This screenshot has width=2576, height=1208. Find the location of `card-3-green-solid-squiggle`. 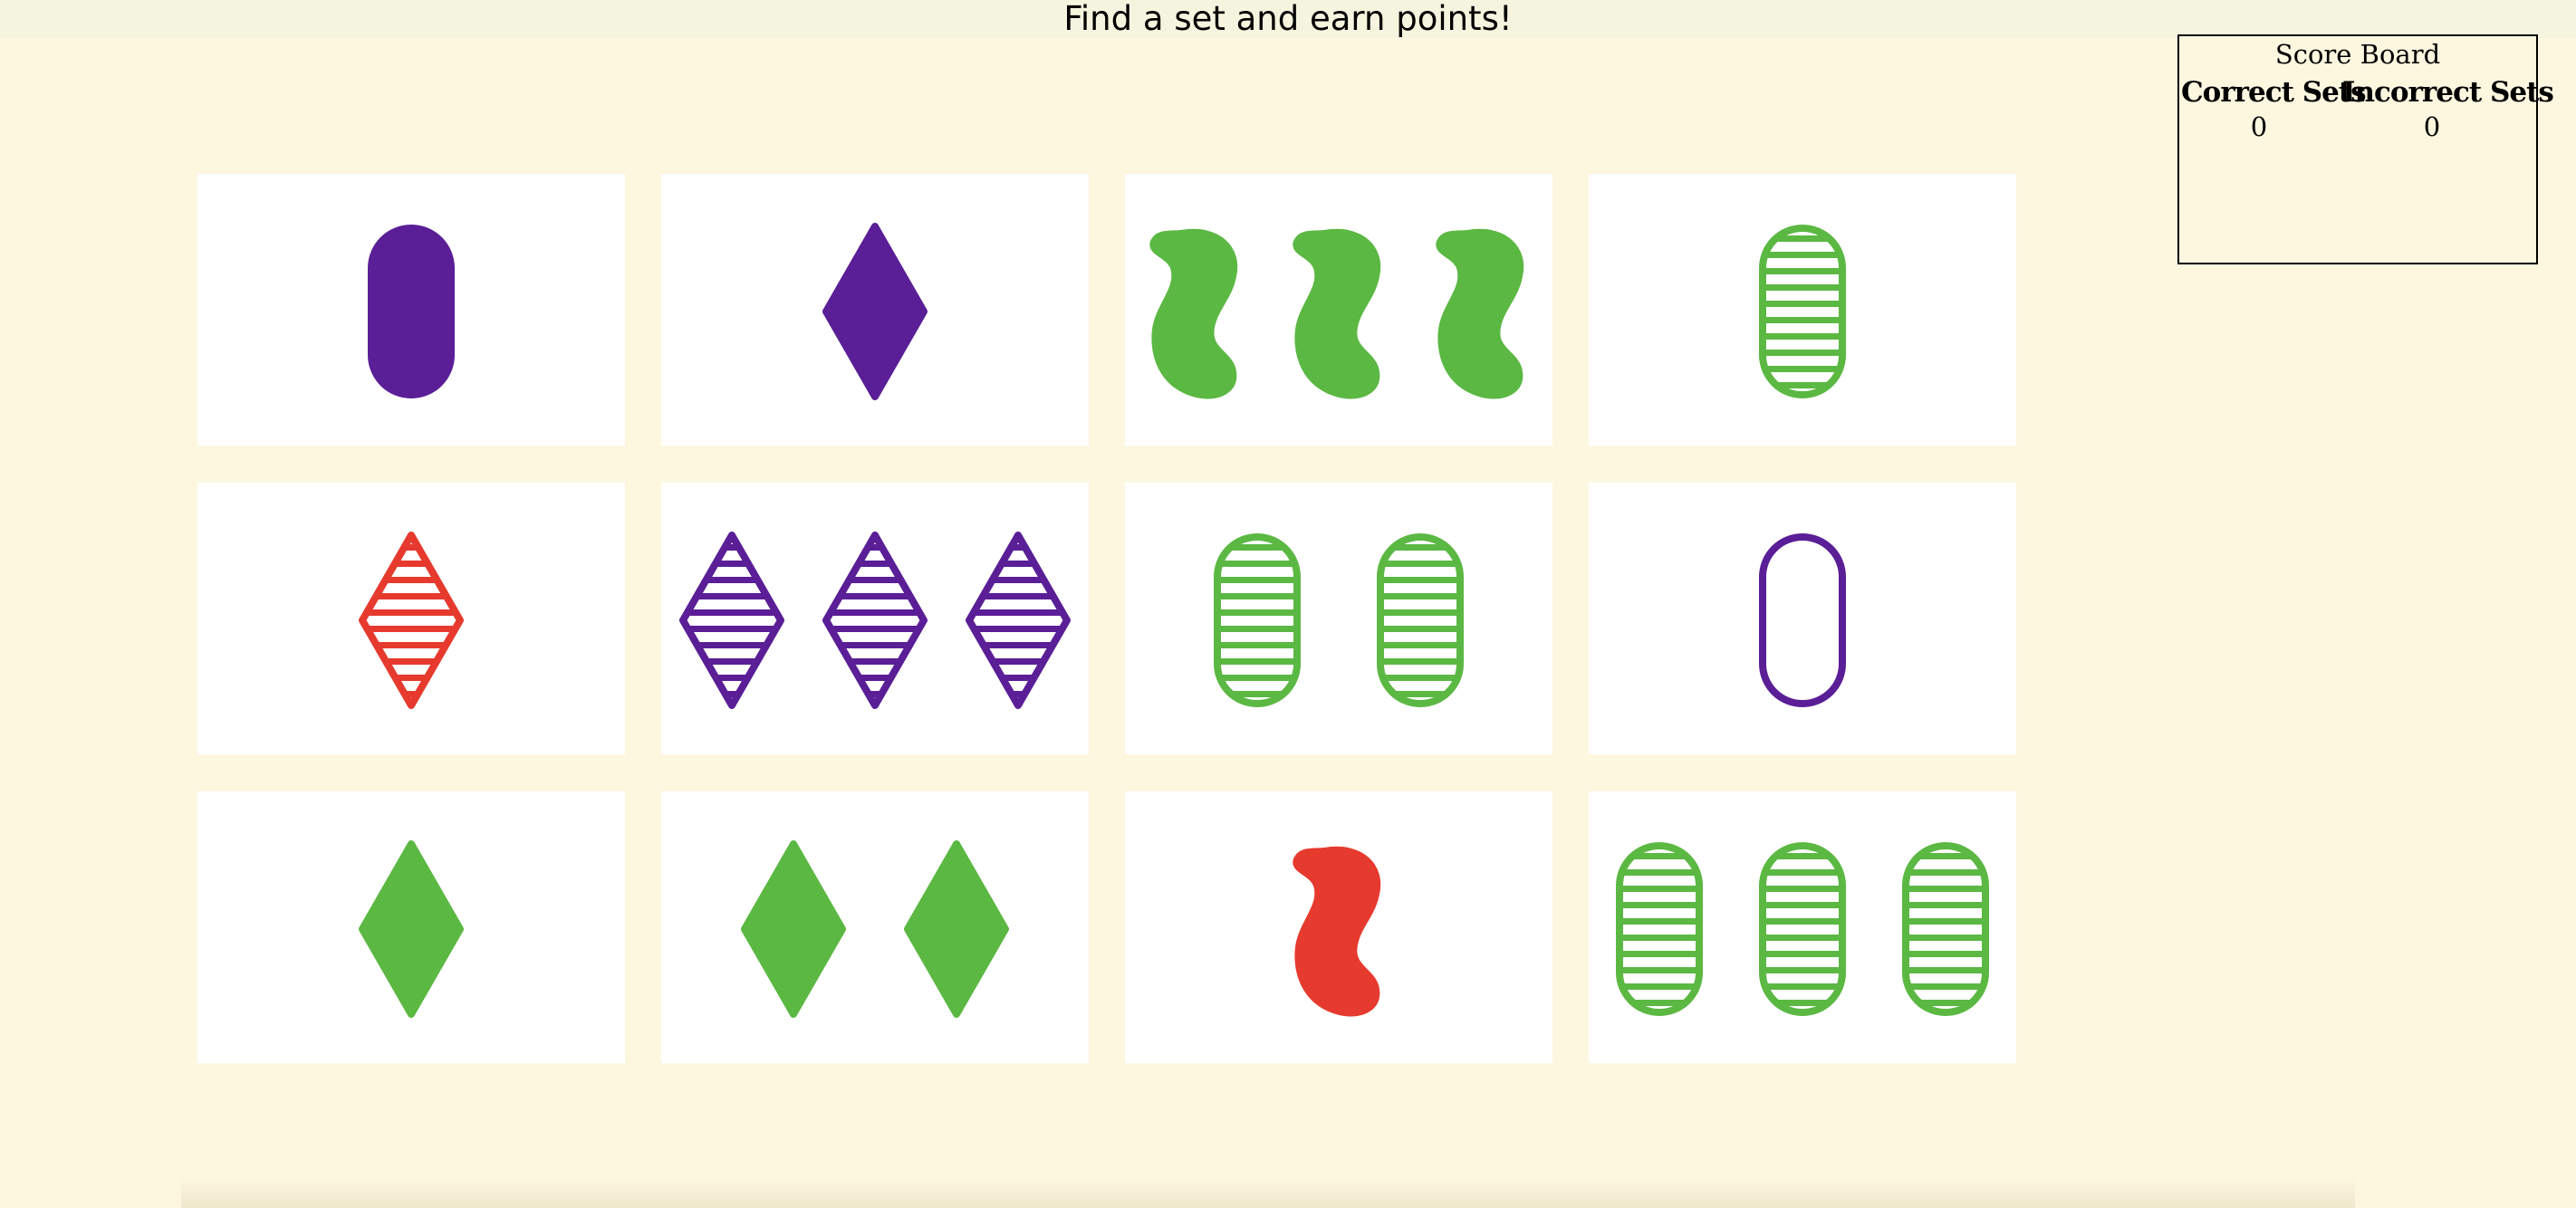

card-3-green-solid-squiggle is located at coordinates (1338, 310).